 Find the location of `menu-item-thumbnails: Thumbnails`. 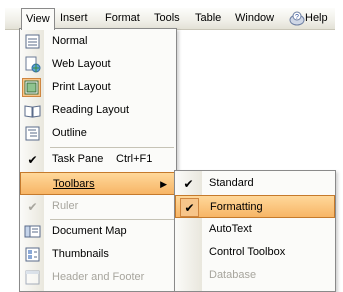

menu-item-thumbnails: Thumbnails is located at coordinates (98, 254).